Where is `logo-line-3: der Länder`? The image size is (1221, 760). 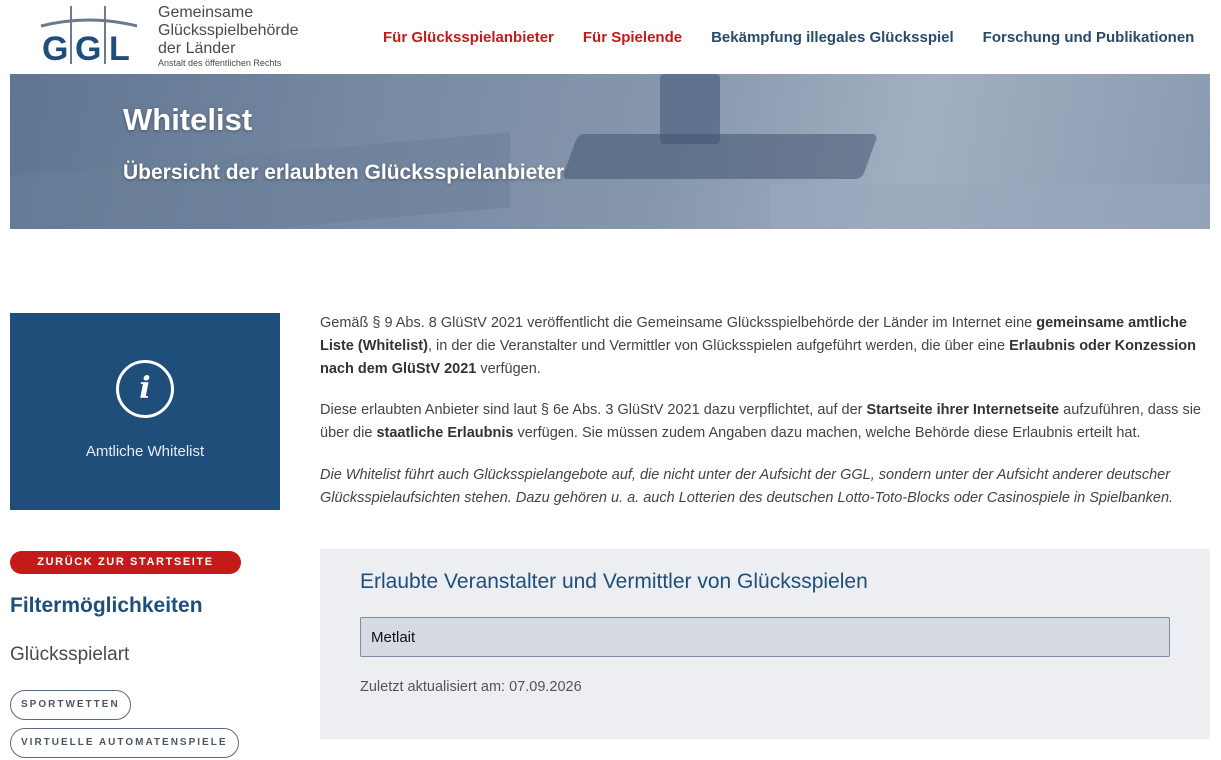
logo-line-3: der Länder is located at coordinates (197, 48).